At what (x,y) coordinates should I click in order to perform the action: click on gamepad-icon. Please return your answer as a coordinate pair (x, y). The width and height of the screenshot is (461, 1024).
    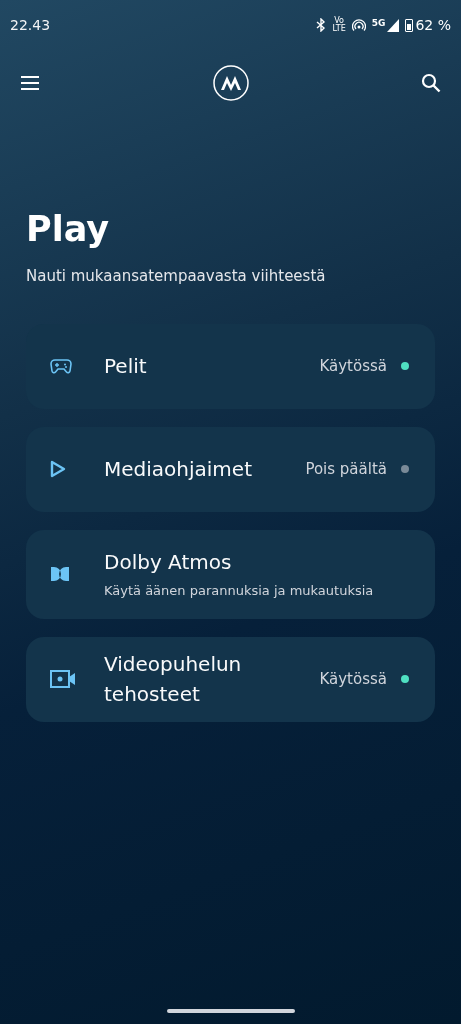
    Looking at the image, I should click on (61, 366).